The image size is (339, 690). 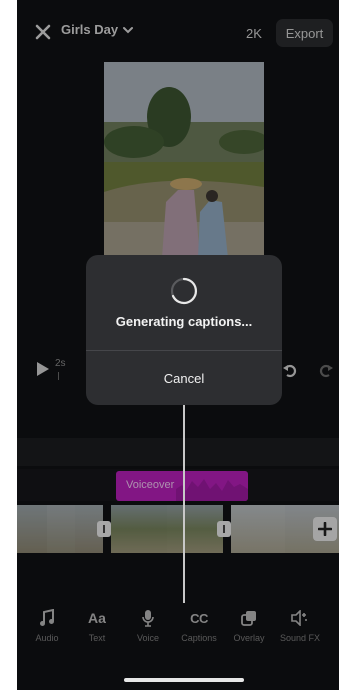 What do you see at coordinates (47, 638) in the screenshot?
I see `tool-label: Audio` at bounding box center [47, 638].